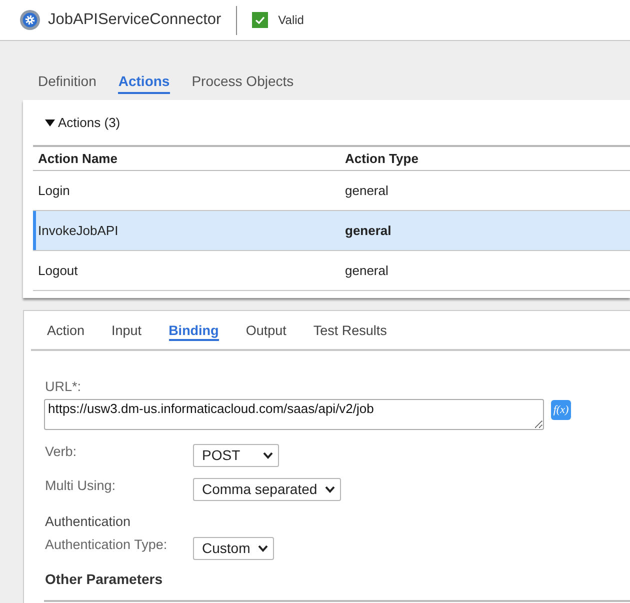 This screenshot has width=630, height=603. What do you see at coordinates (58, 271) in the screenshot?
I see `table-cell-text: Logout` at bounding box center [58, 271].